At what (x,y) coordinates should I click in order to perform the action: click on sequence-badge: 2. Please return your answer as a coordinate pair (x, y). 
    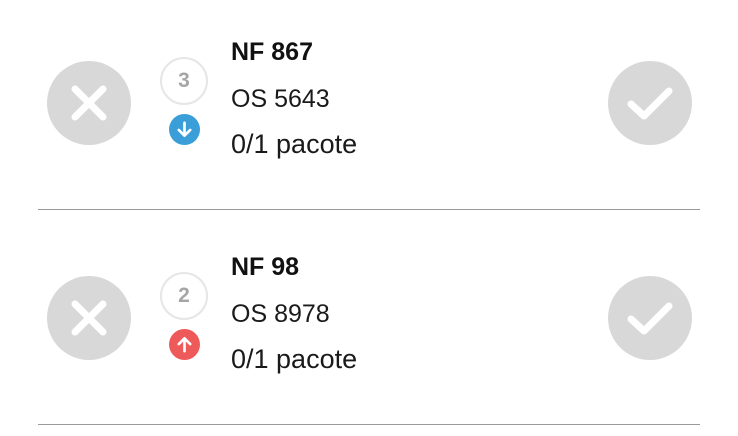
    Looking at the image, I should click on (184, 296).